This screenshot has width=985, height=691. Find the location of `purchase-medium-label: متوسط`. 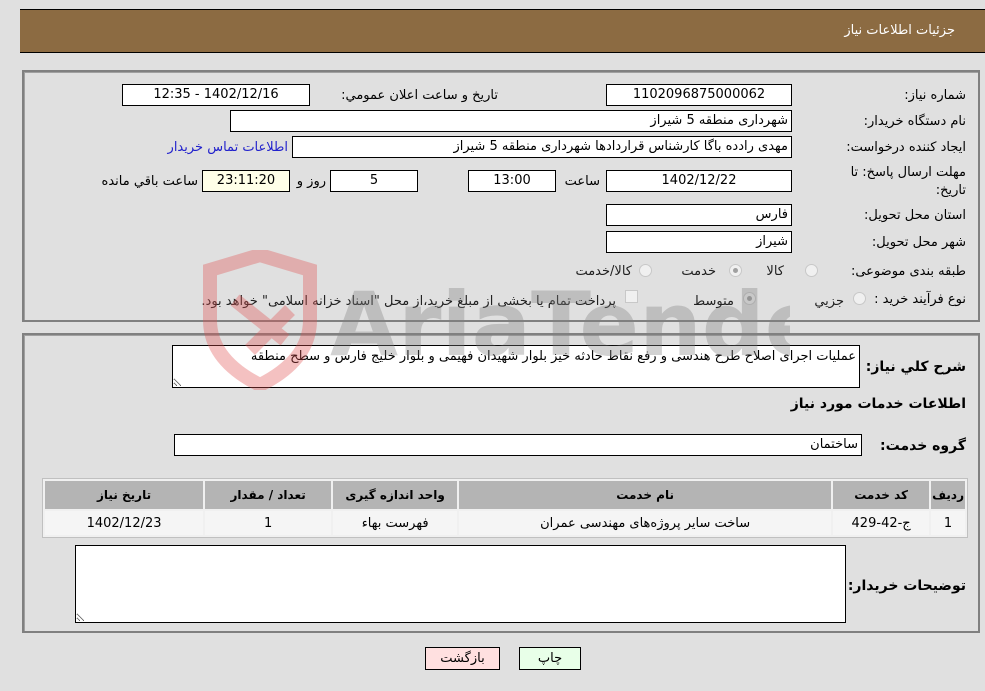

purchase-medium-label: متوسط is located at coordinates (713, 301).